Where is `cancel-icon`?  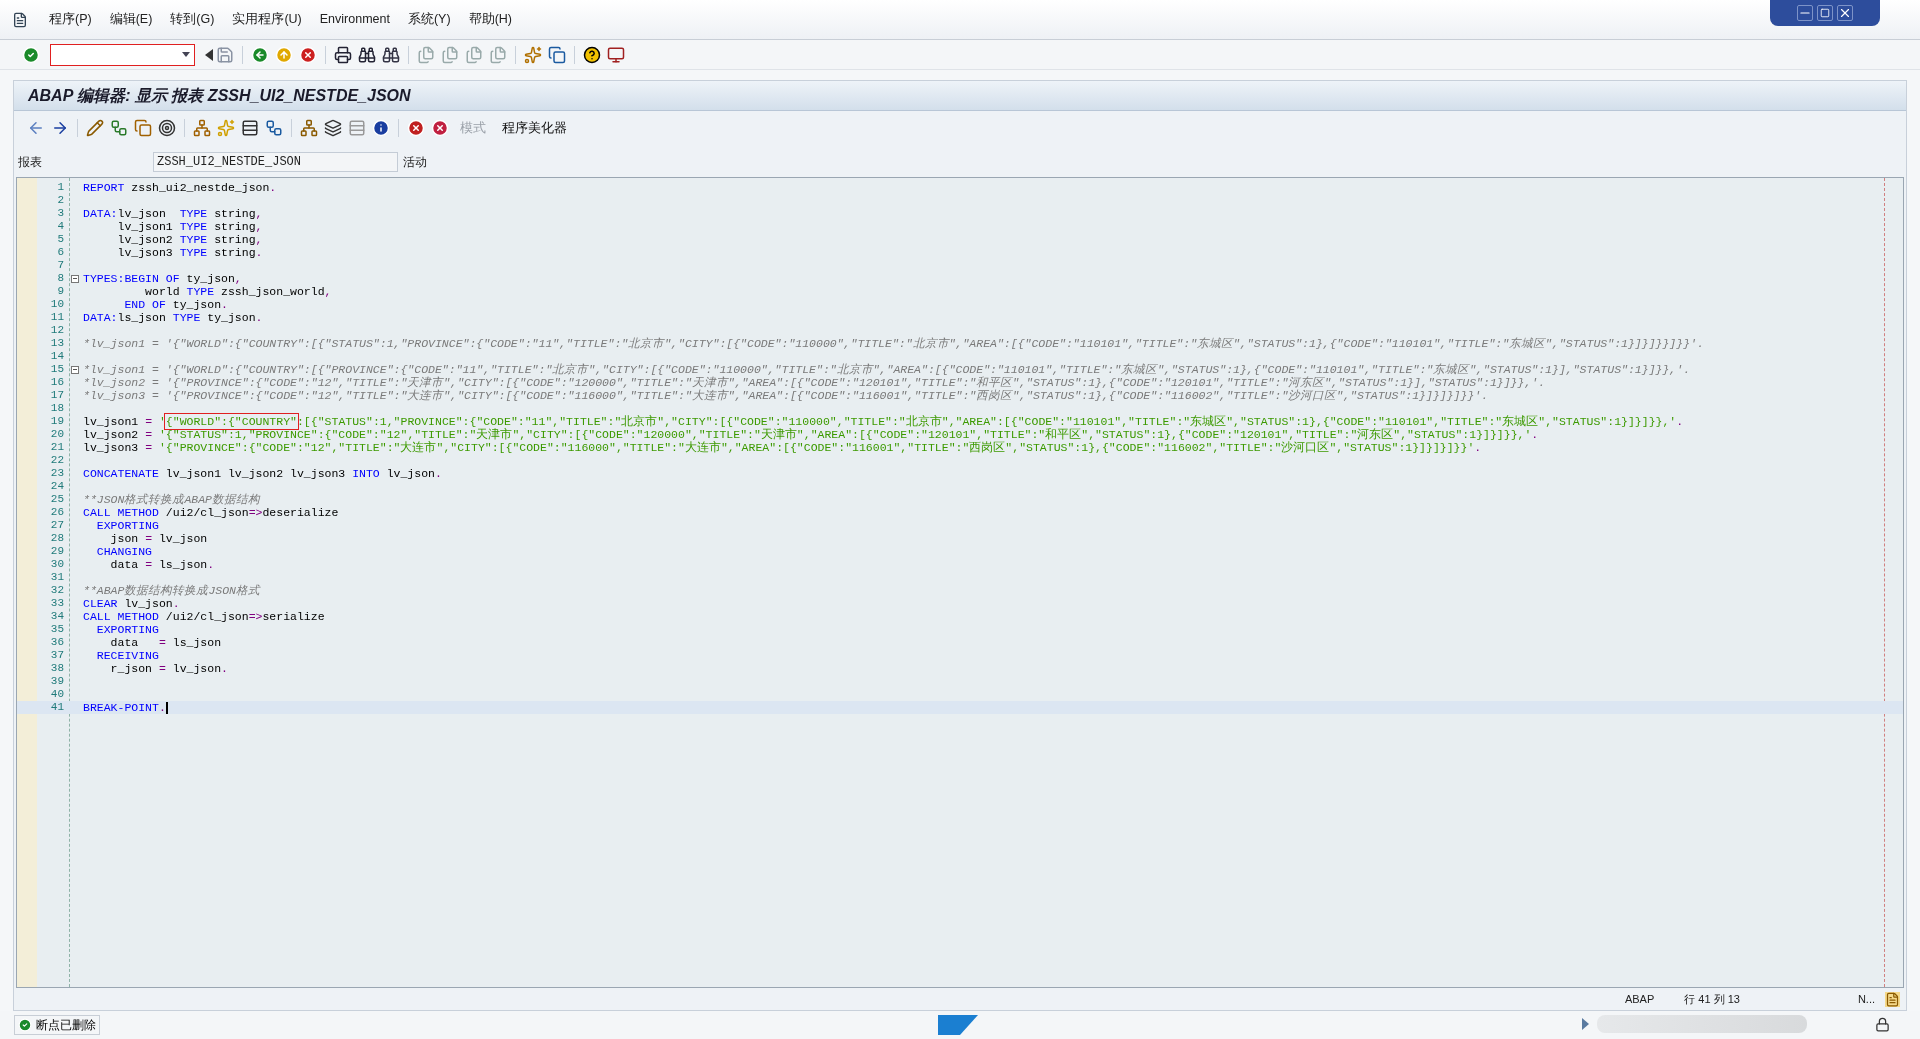
cancel-icon is located at coordinates (308, 54).